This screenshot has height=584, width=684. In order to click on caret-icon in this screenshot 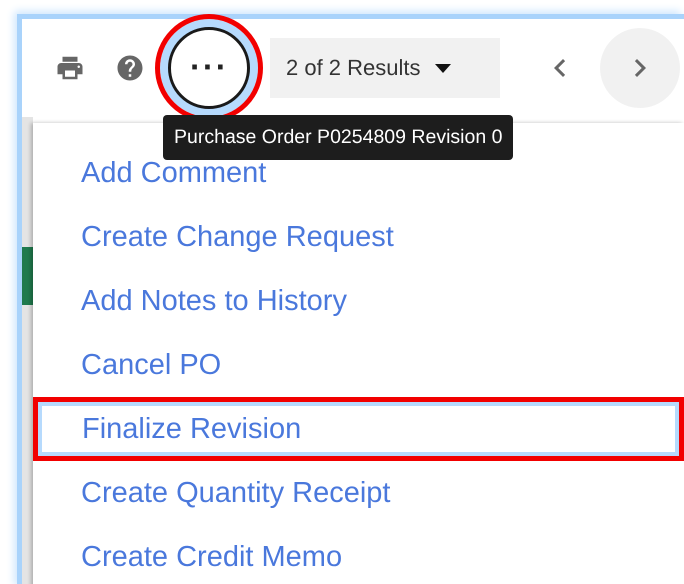, I will do `click(442, 68)`.